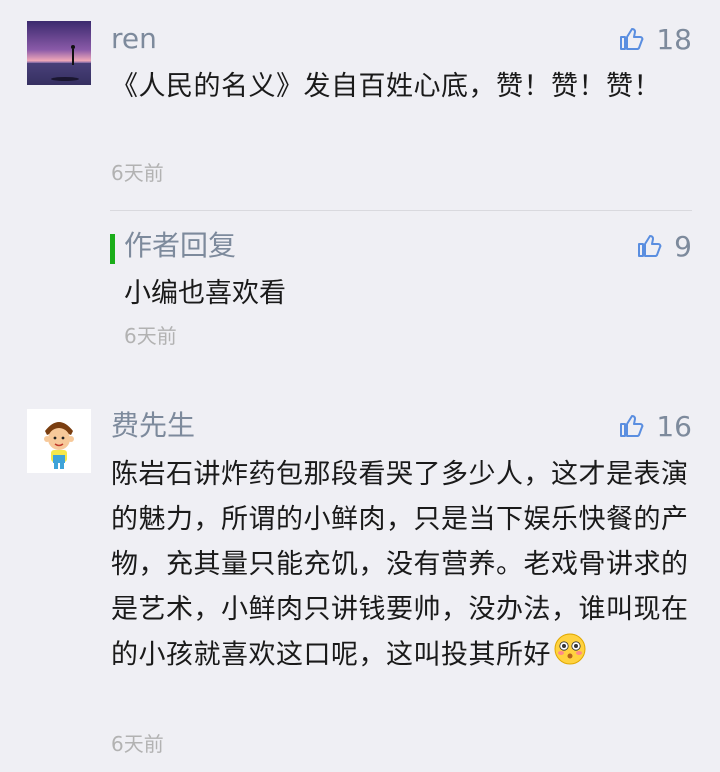 The width and height of the screenshot is (720, 772). I want to click on like-count: 16, so click(674, 426).